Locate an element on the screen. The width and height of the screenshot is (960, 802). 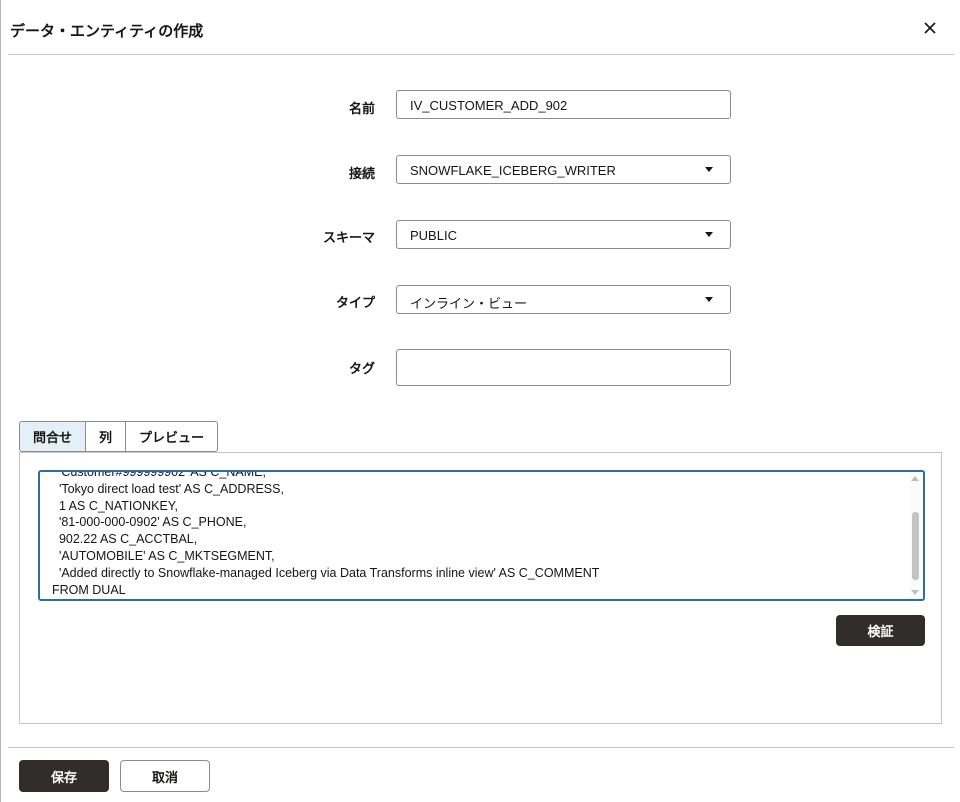
dialog-title: データ・エンティティの作成 is located at coordinates (107, 31).